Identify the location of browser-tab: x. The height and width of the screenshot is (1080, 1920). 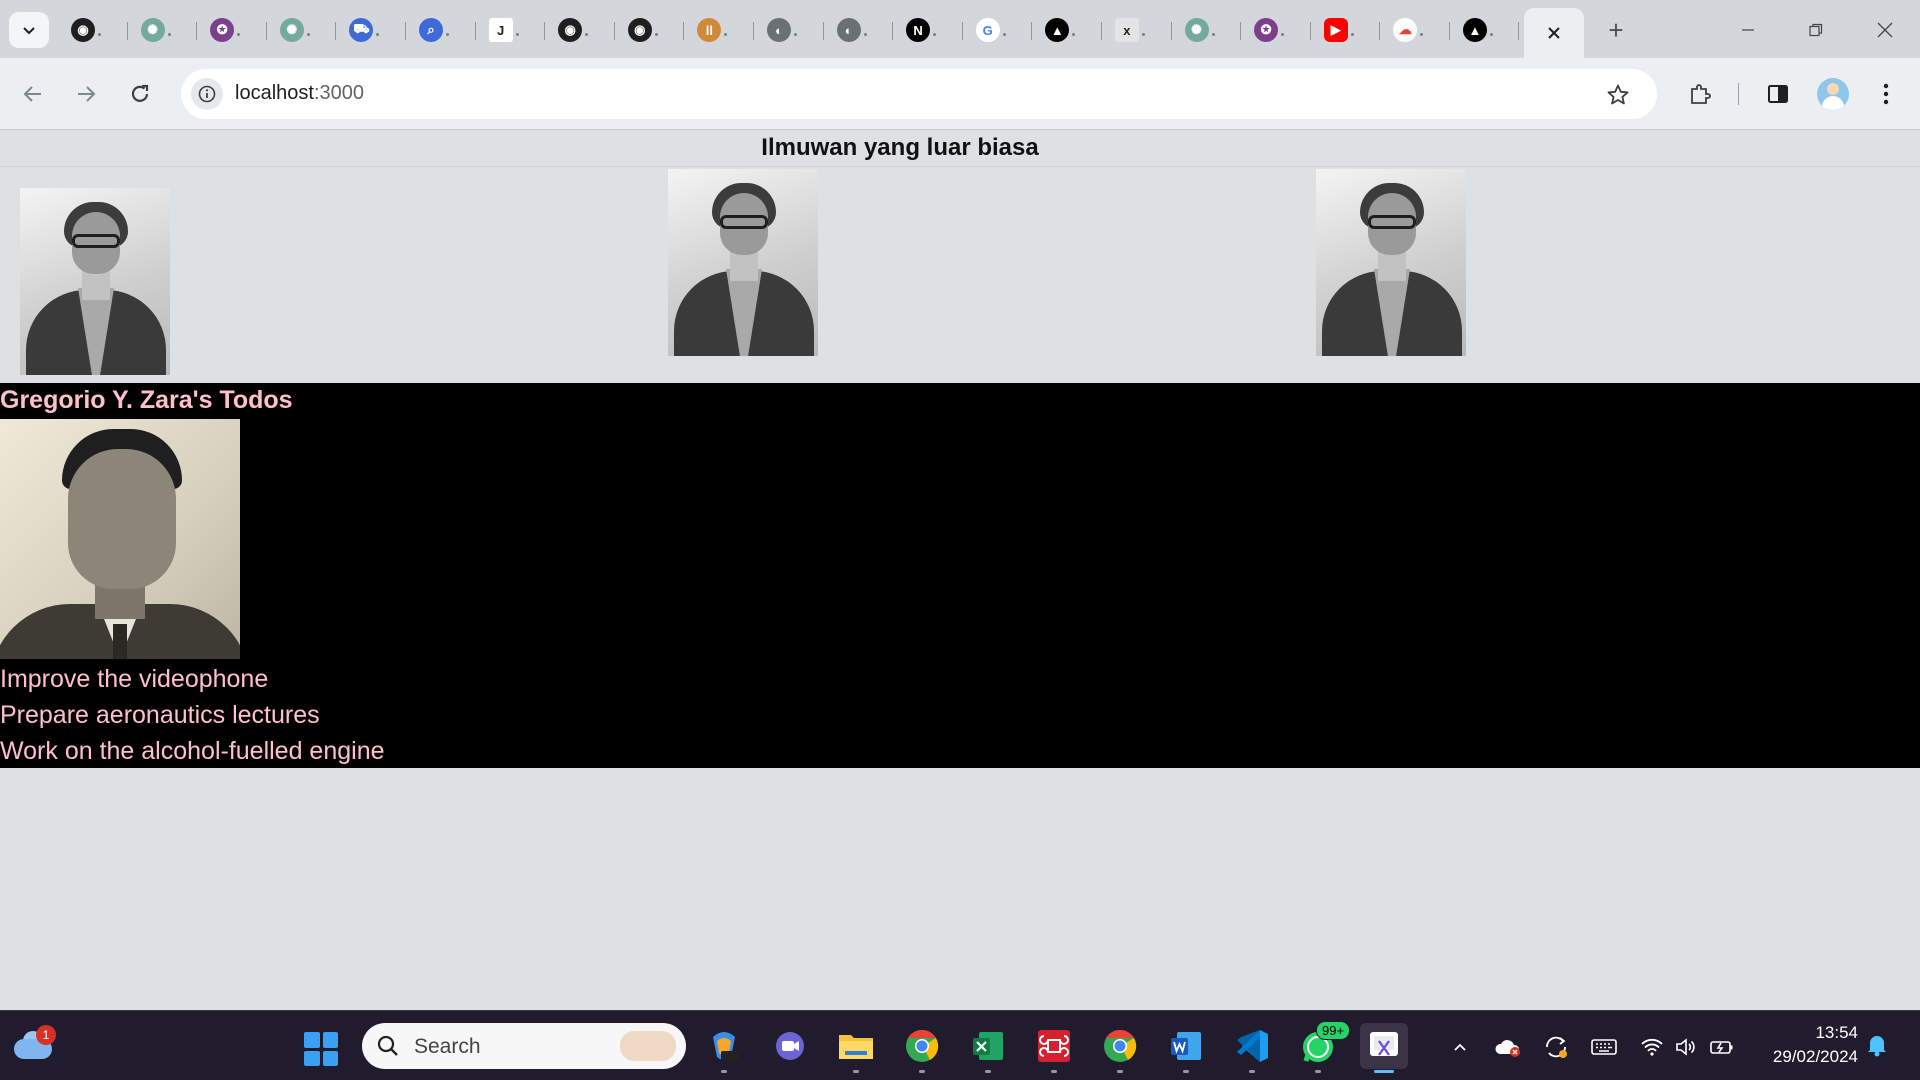
(1137, 30).